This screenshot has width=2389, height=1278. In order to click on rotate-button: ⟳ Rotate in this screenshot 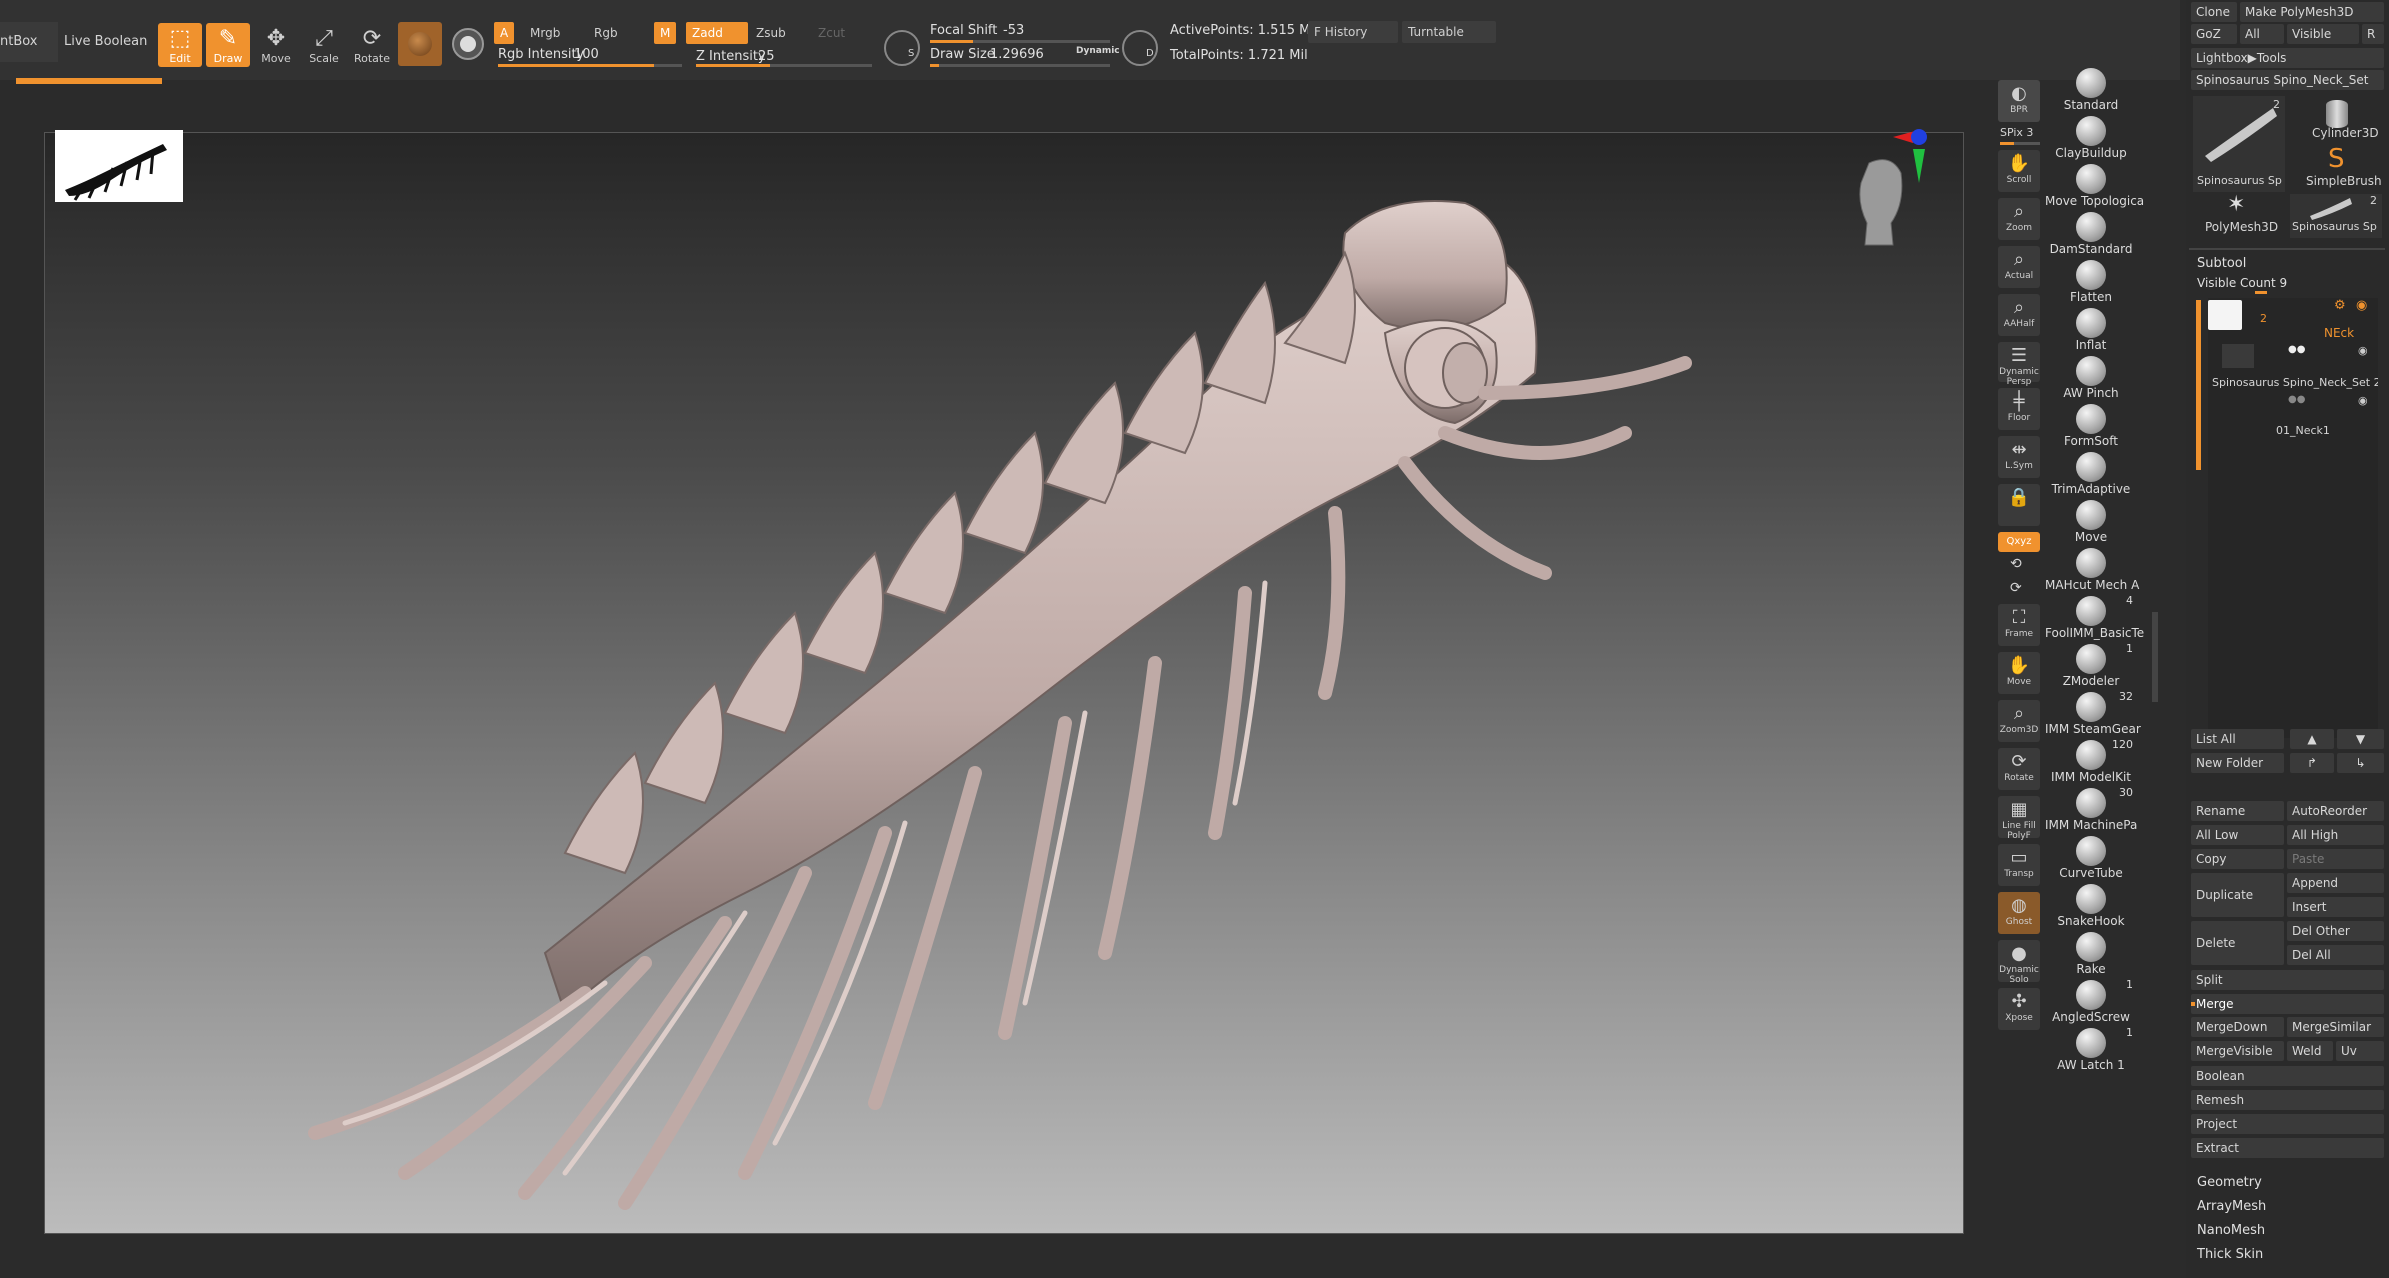, I will do `click(372, 45)`.